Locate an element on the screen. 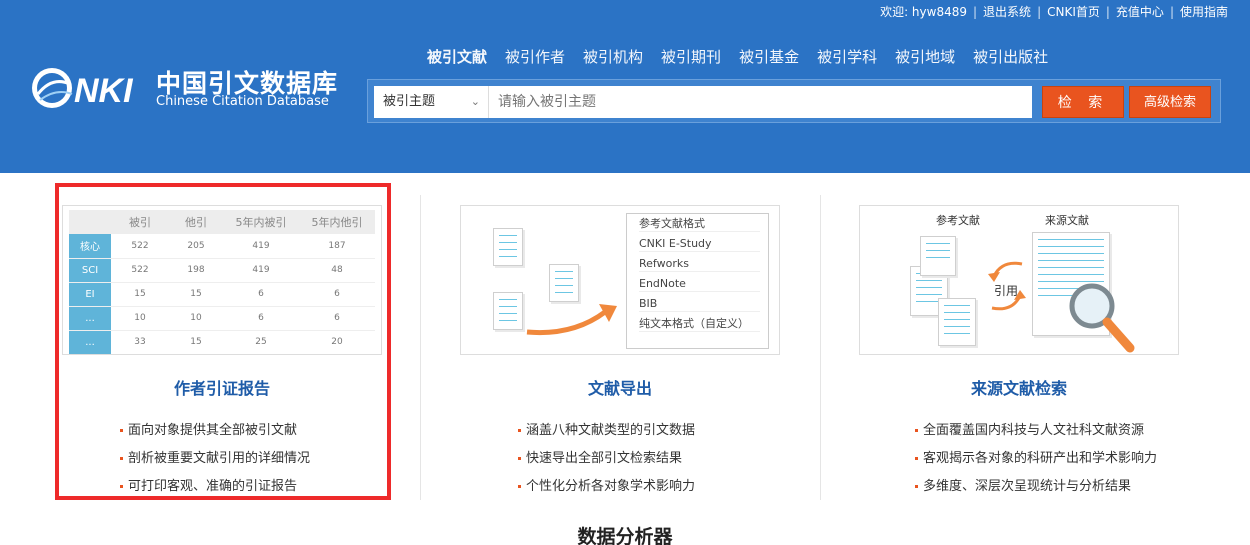 The height and width of the screenshot is (545, 1250). welcome-user: 欢迎: hyw8489 is located at coordinates (923, 12).